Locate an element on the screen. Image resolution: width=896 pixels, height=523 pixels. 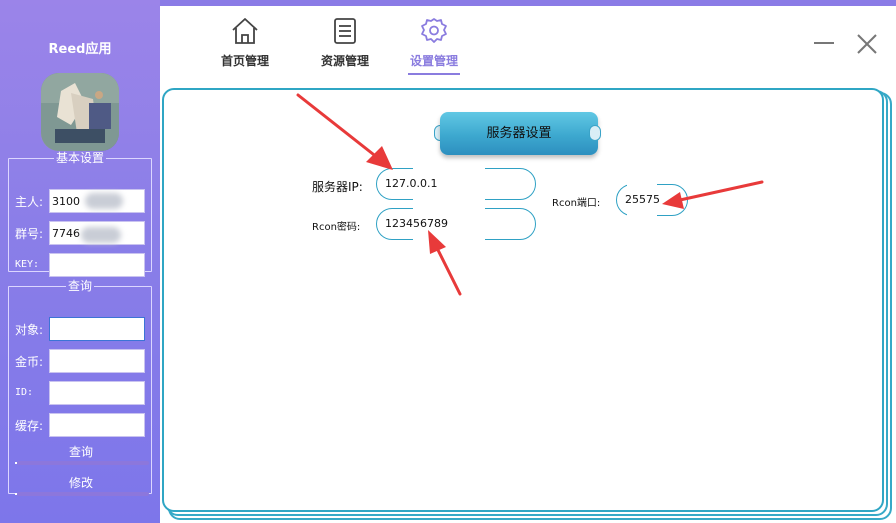
basic-settings-legend: 基本设置 is located at coordinates (79, 158).